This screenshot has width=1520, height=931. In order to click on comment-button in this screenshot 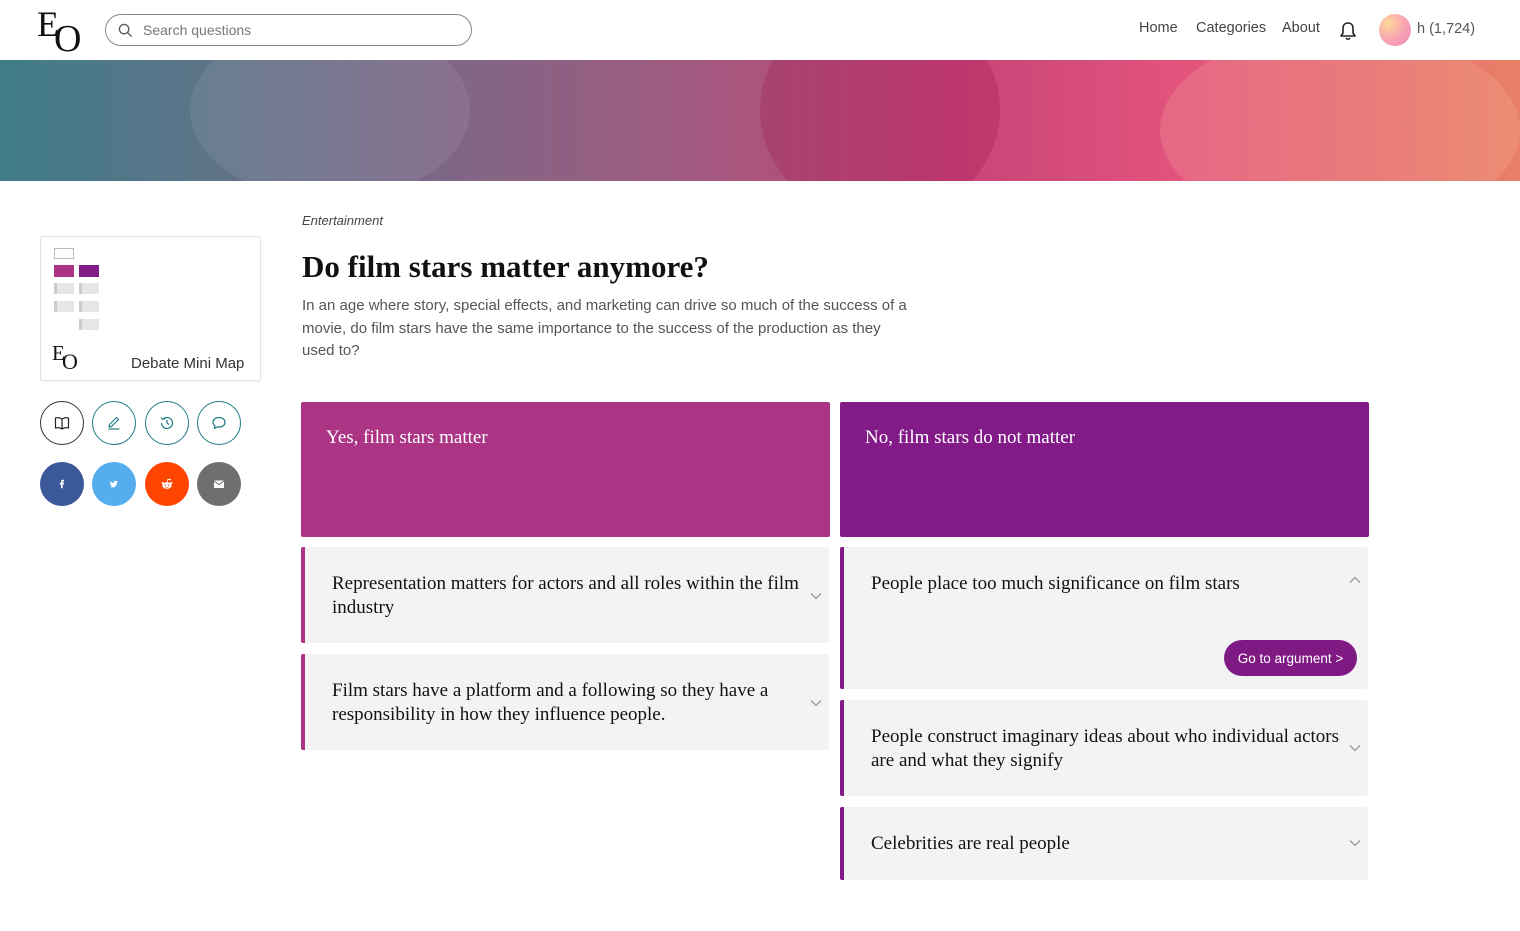, I will do `click(219, 423)`.